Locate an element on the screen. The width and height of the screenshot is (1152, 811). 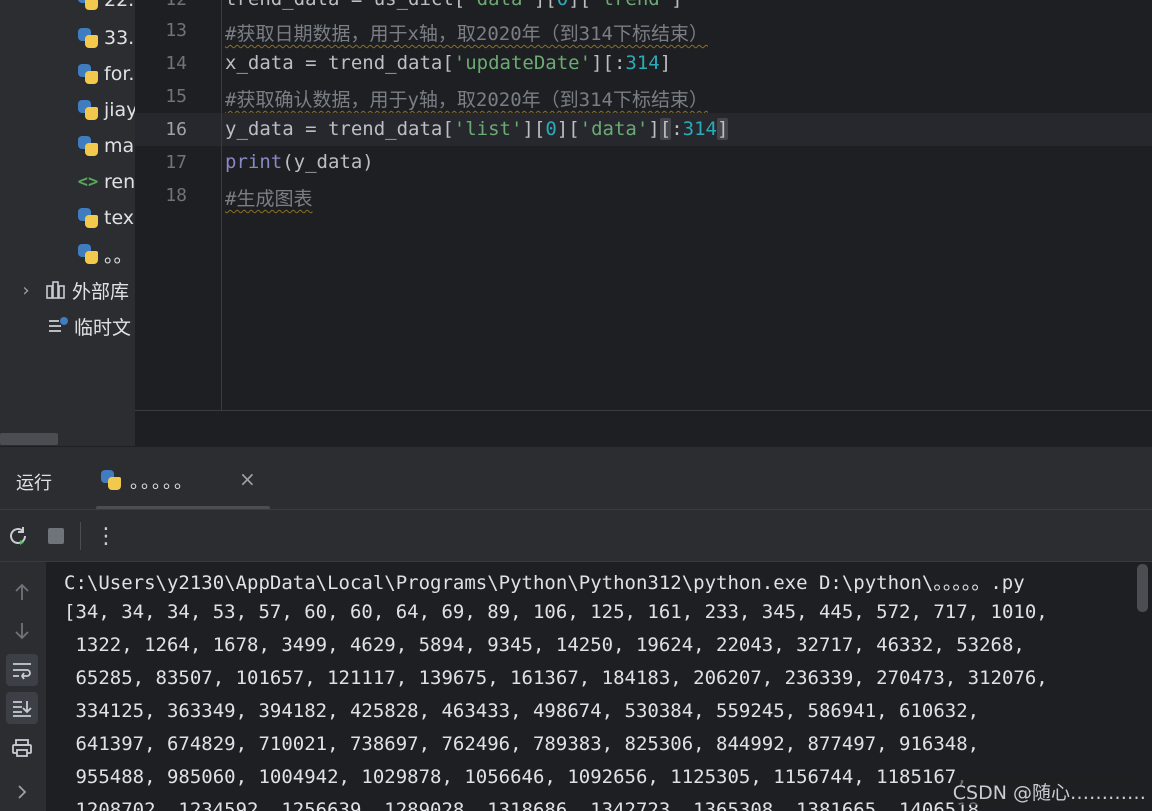
gutter-separator is located at coordinates (221, 205).